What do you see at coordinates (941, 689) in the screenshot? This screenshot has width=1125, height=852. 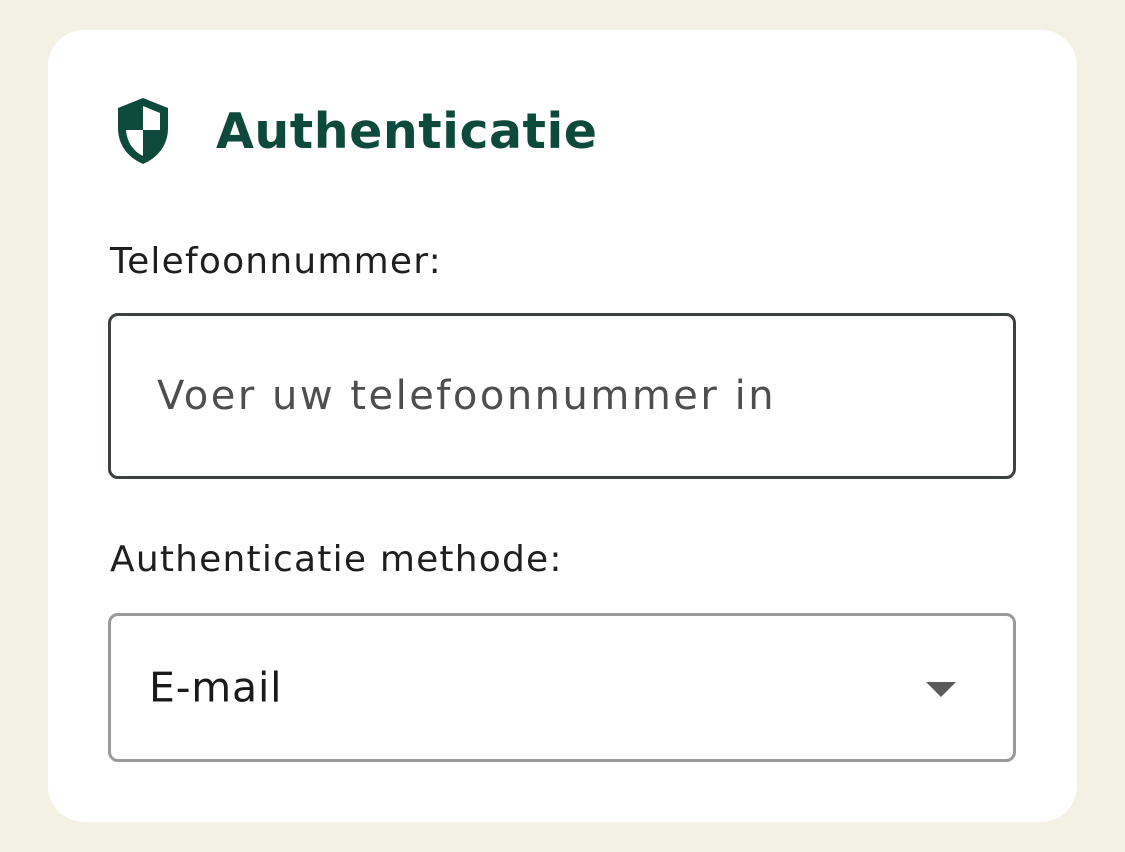 I see `chevron-down-icon` at bounding box center [941, 689].